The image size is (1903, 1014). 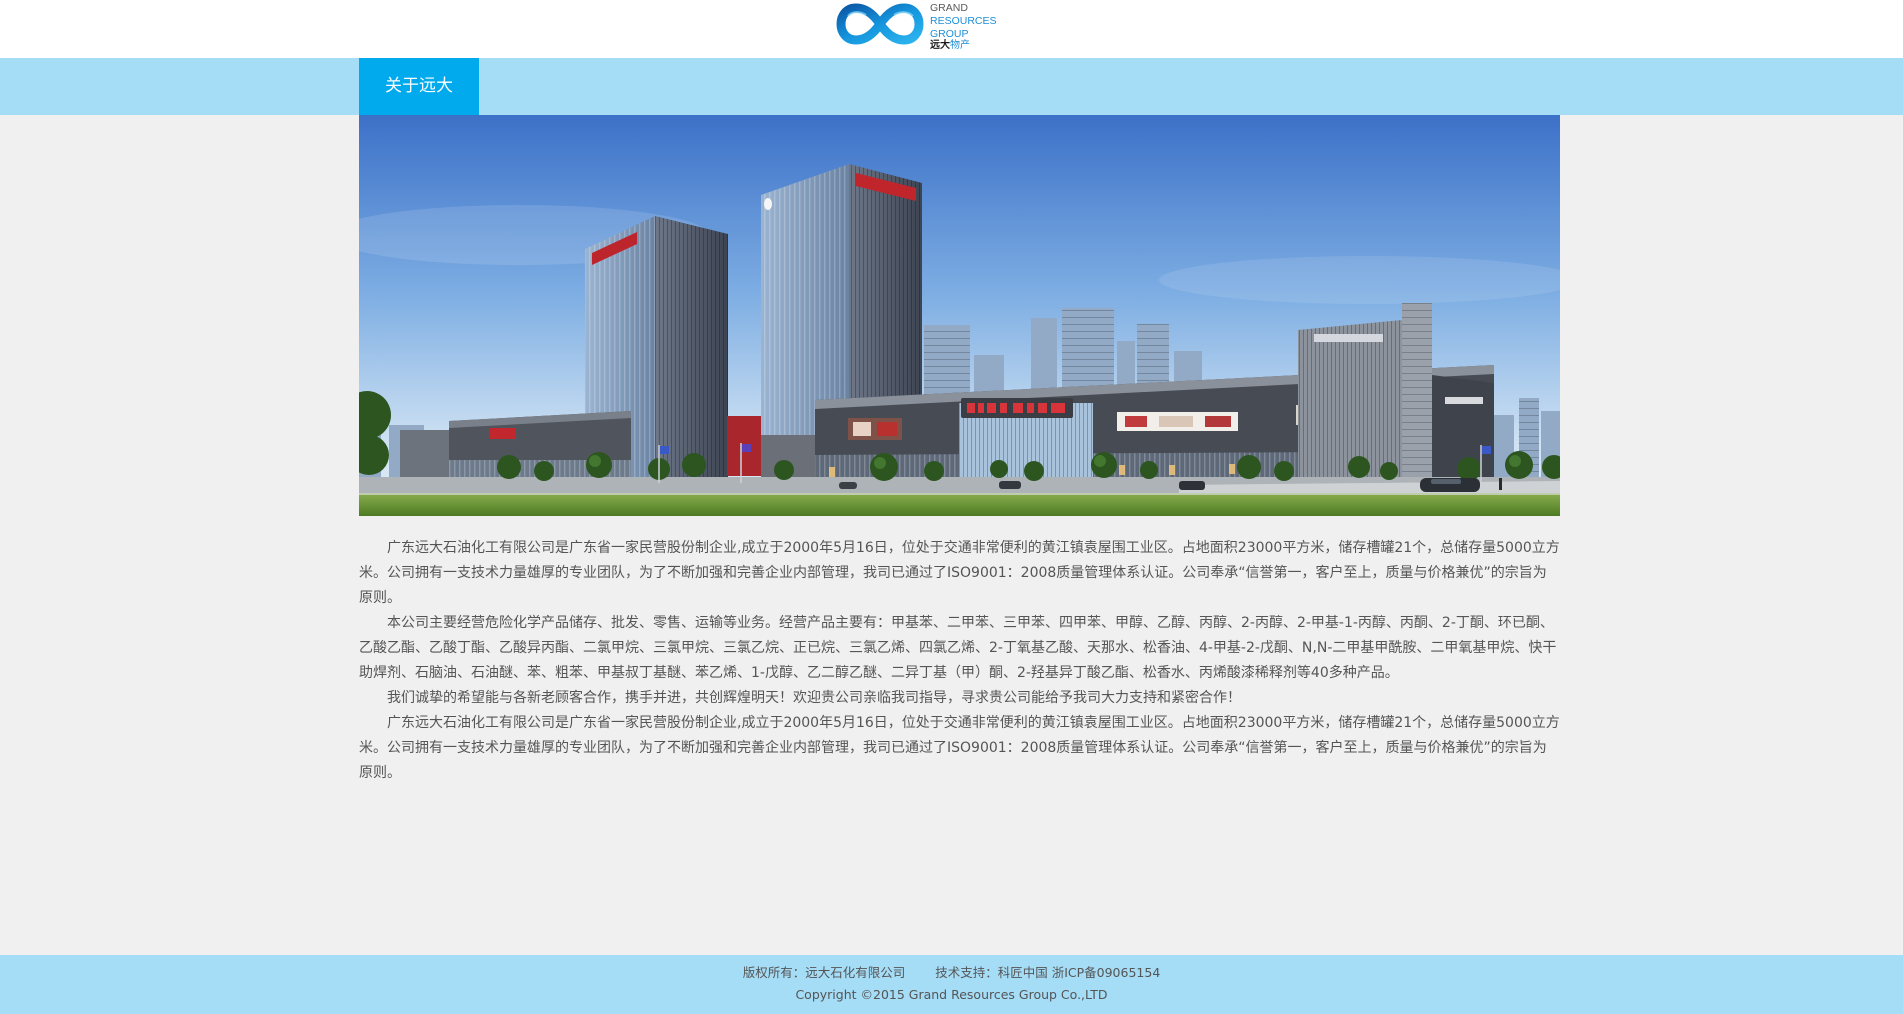 I want to click on main-nav: 关于远大, so click(x=951, y=86).